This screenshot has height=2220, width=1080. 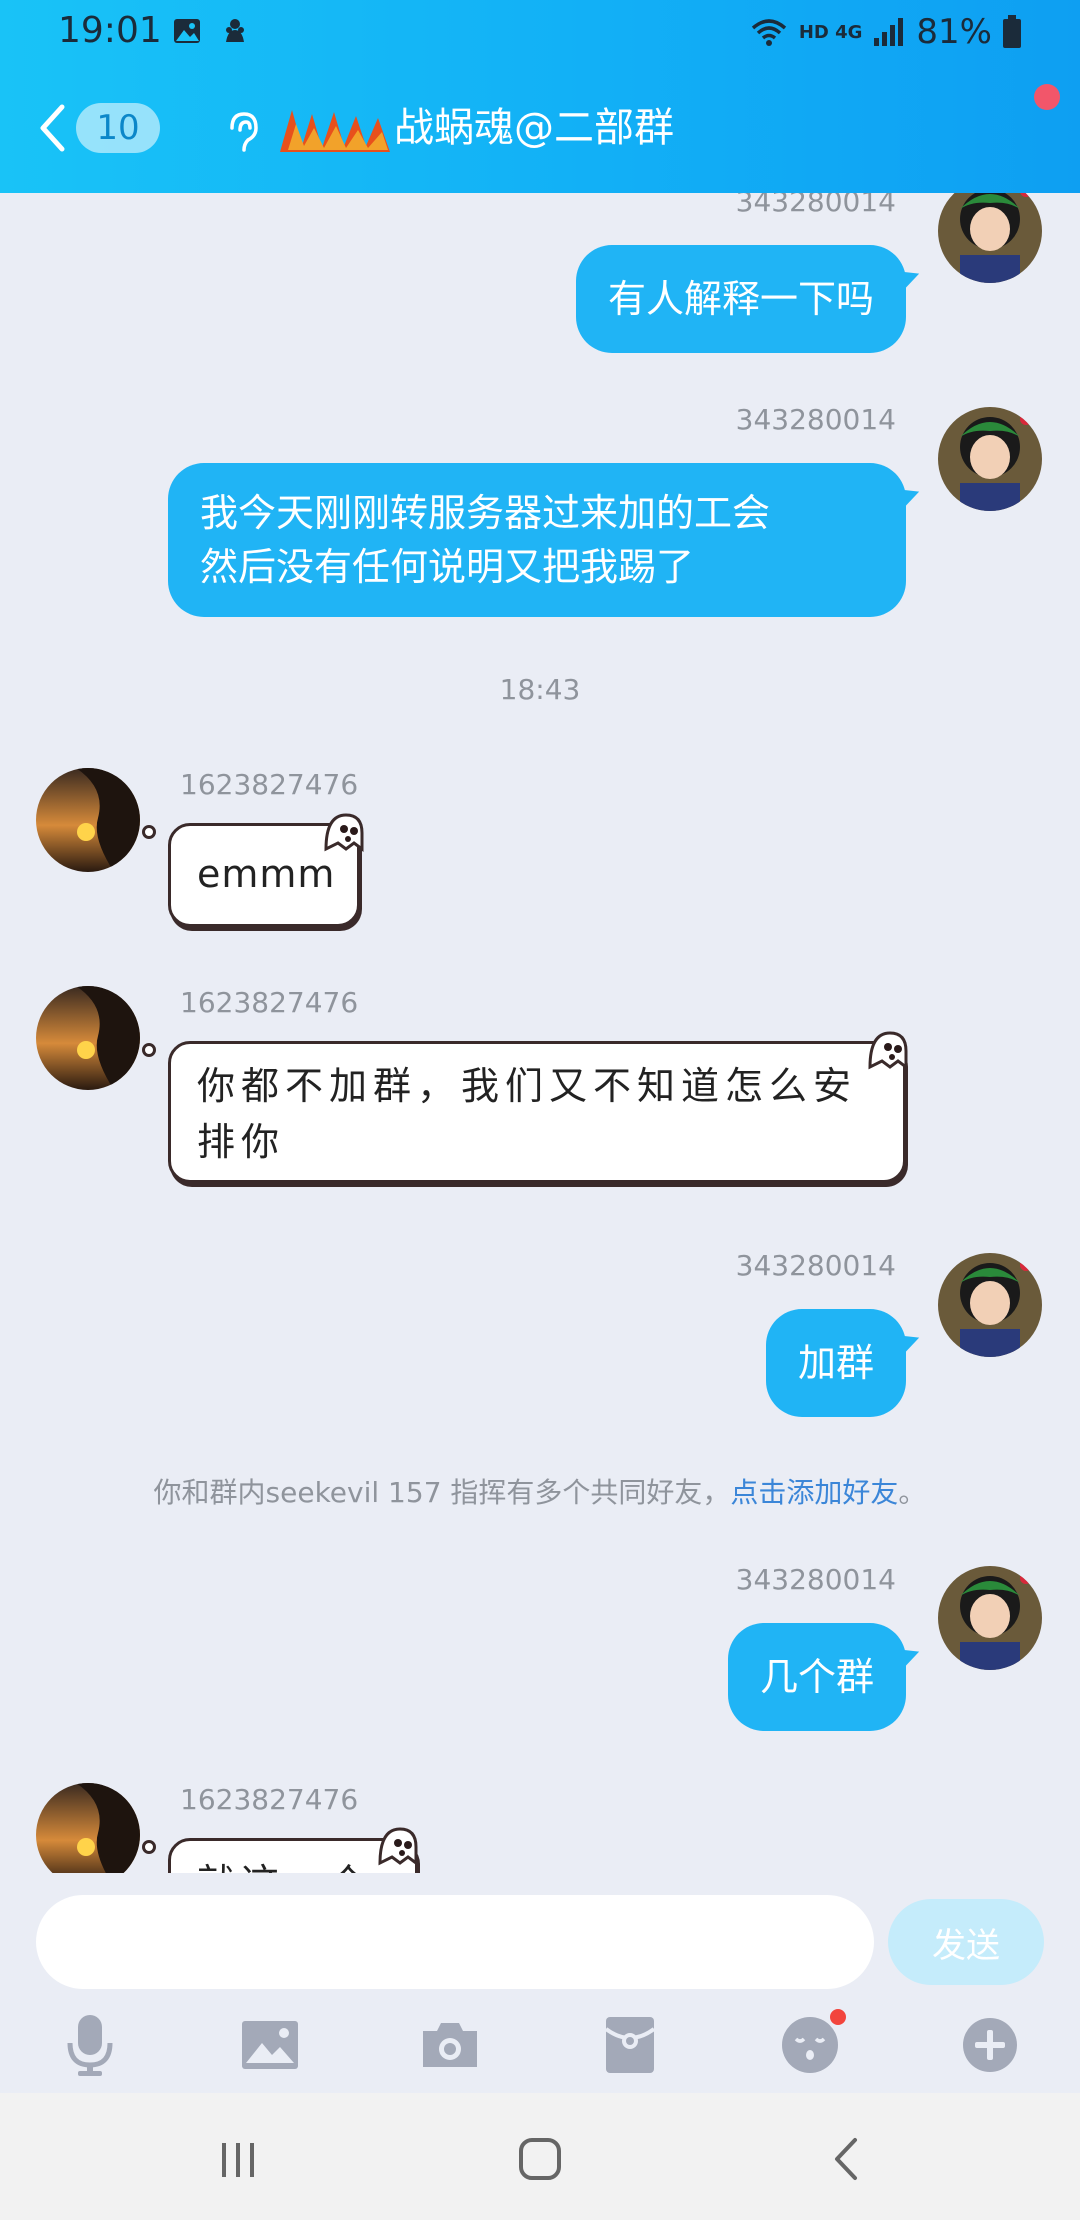 I want to click on unread-count-badge: 10, so click(x=118, y=128).